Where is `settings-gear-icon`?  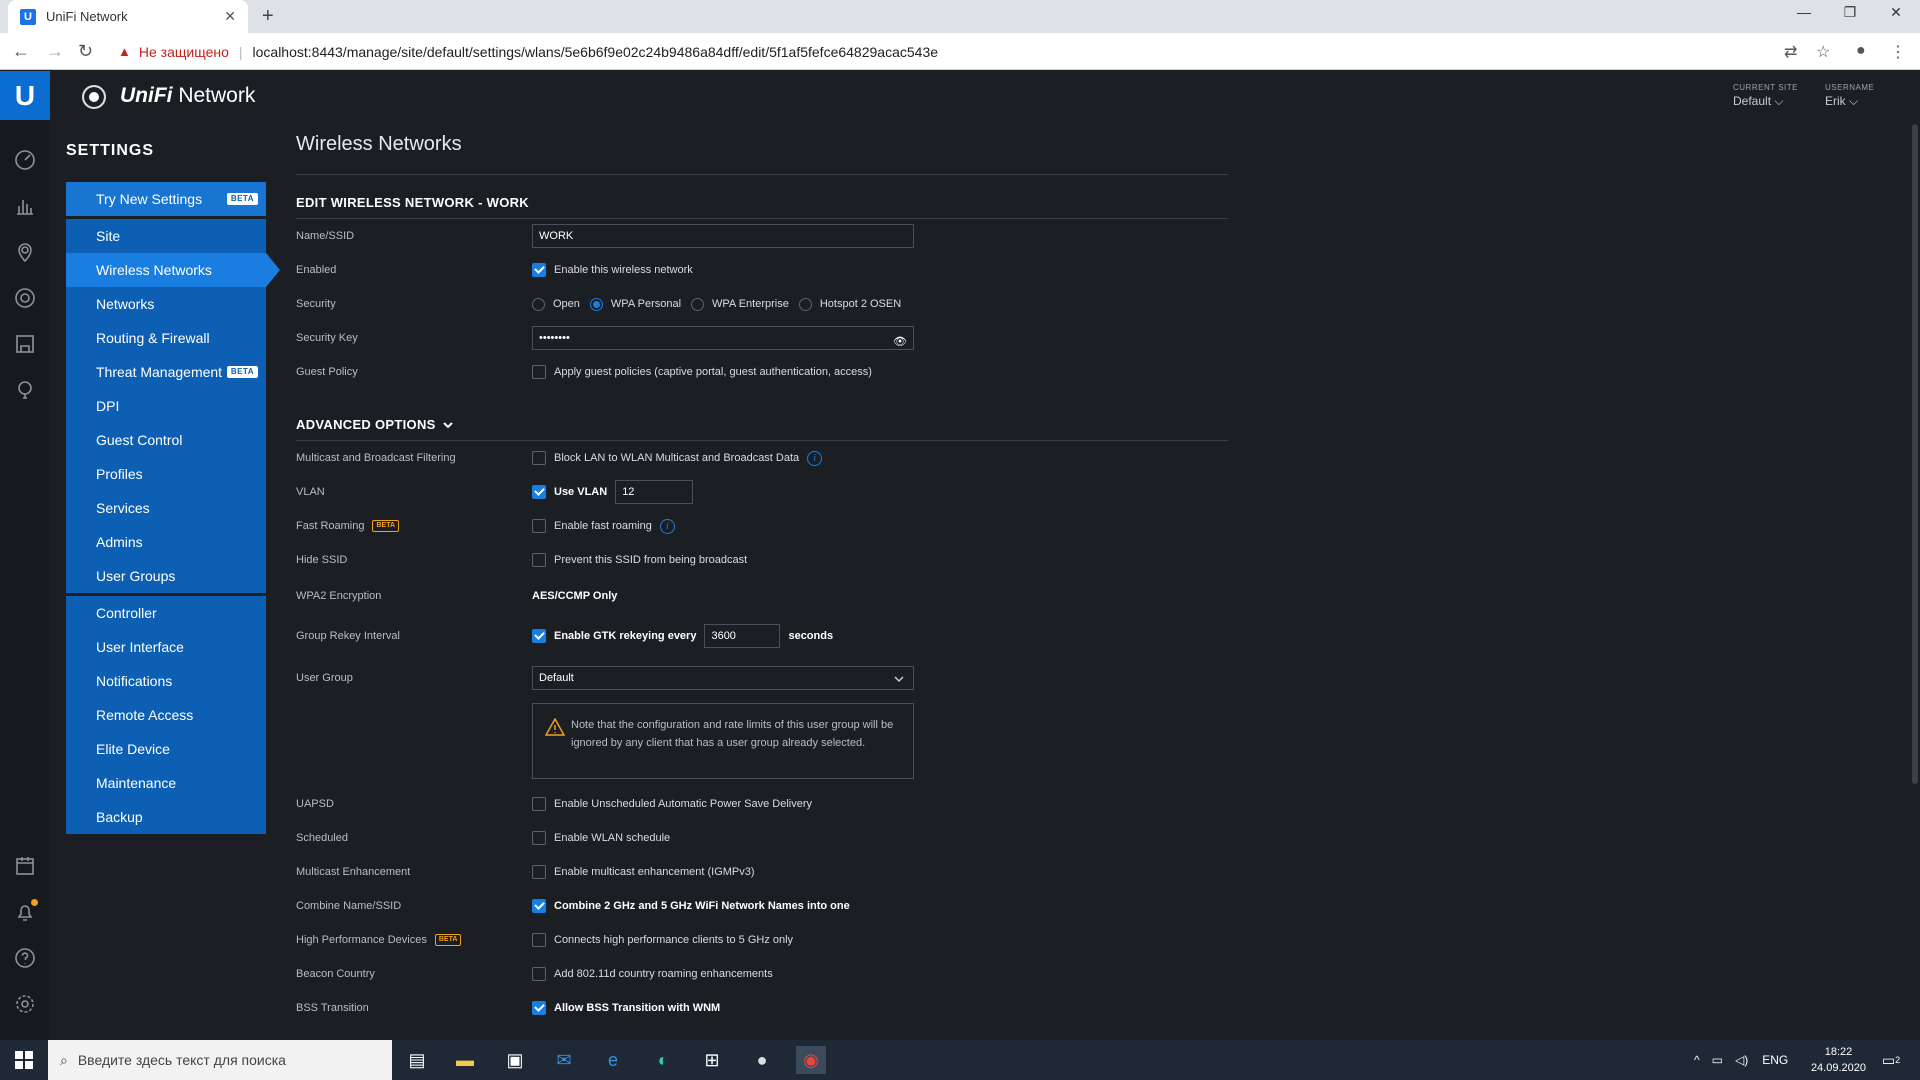 settings-gear-icon is located at coordinates (25, 1004).